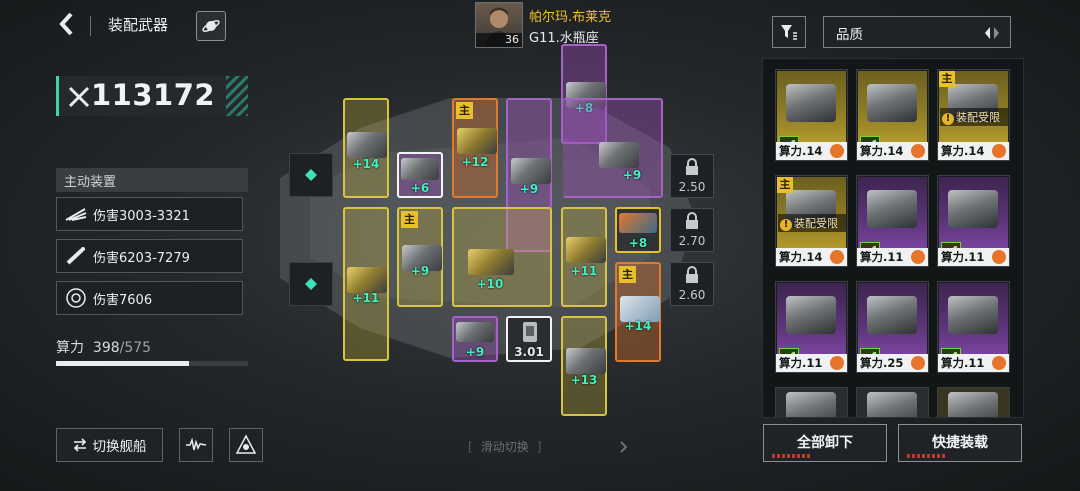 The width and height of the screenshot is (1080, 491). I want to click on compute-progress-bar, so click(152, 363).